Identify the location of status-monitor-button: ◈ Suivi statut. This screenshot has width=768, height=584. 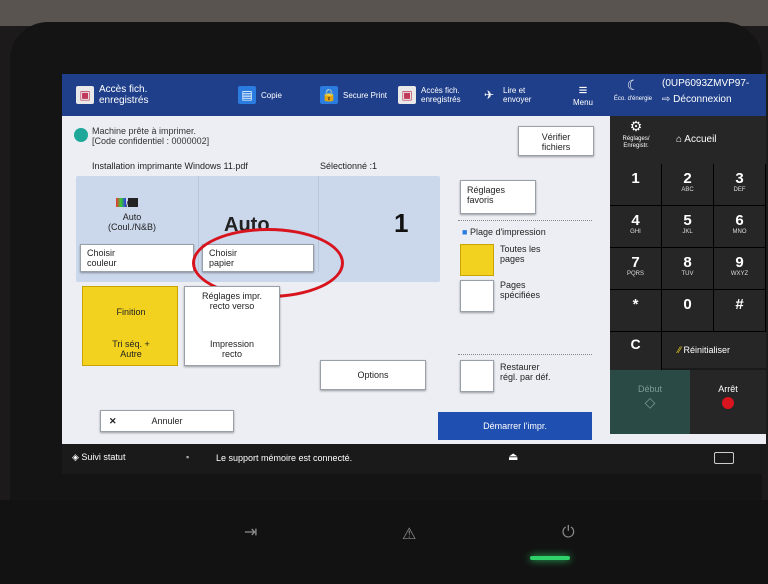
(98, 457).